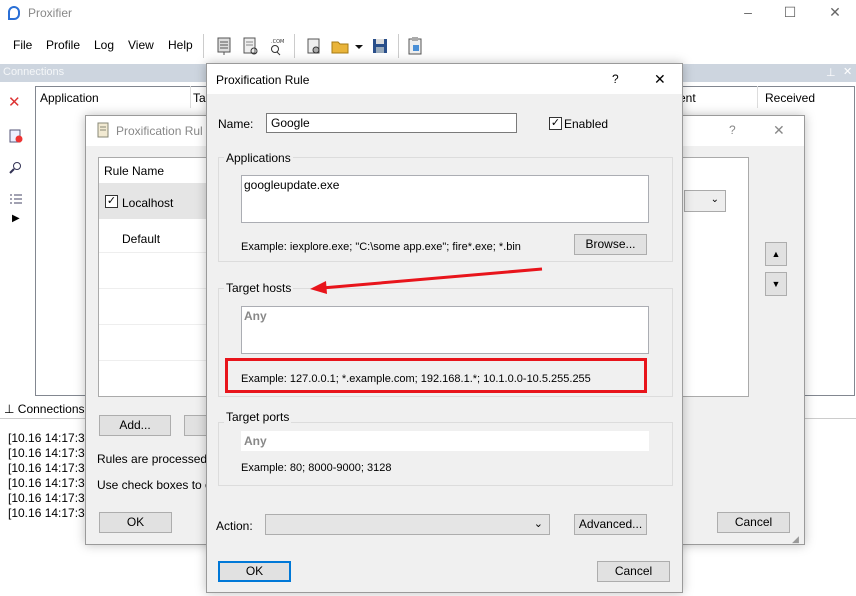  I want to click on target-ports-input: Any, so click(445, 441).